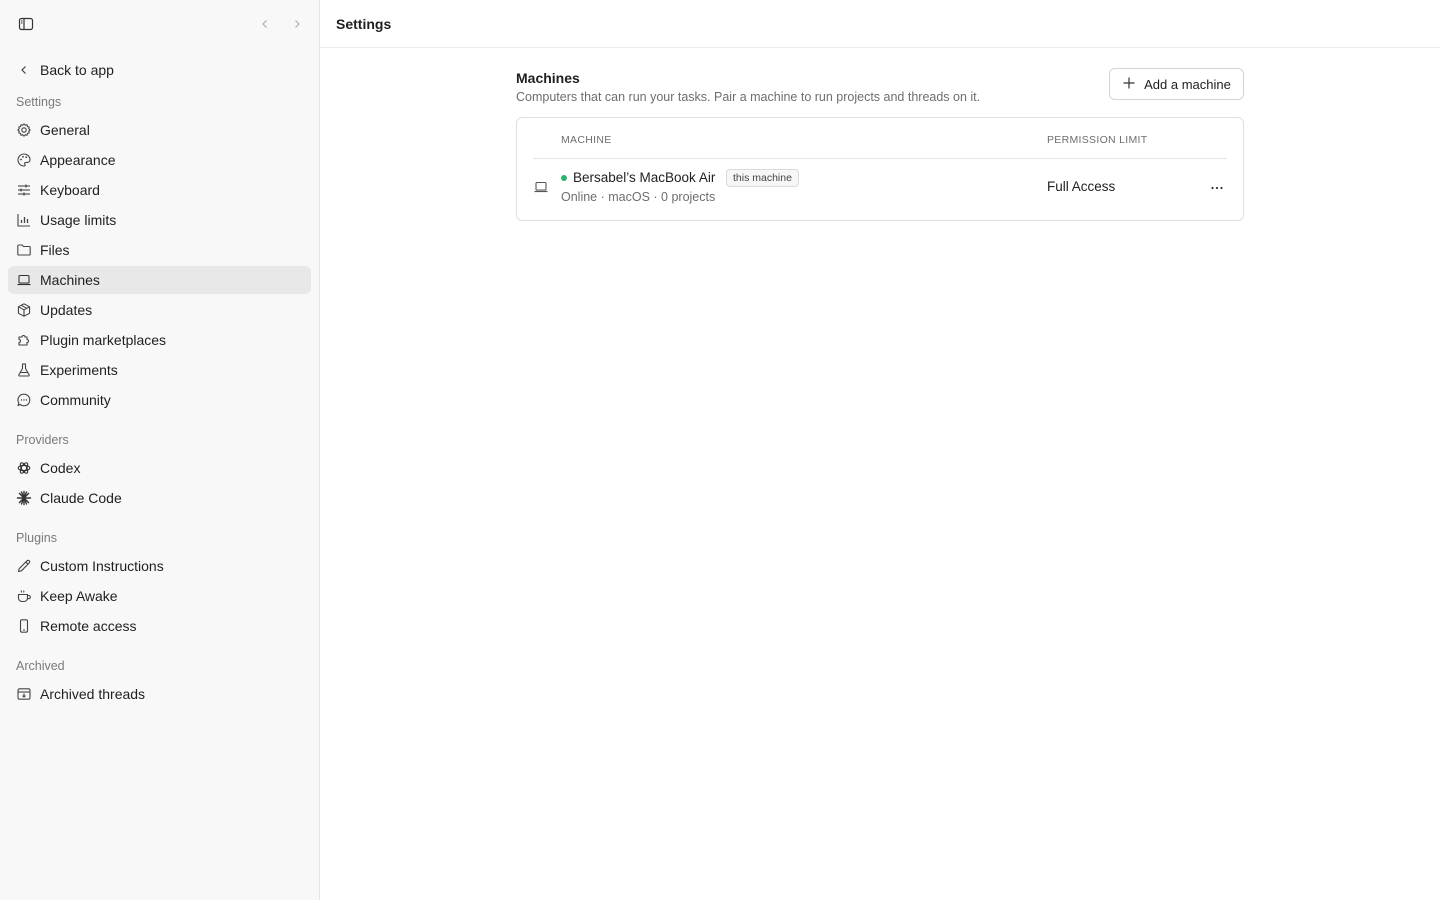 The image size is (1440, 900). I want to click on column-header-permission: PERMISSION LIMIT, so click(1097, 140).